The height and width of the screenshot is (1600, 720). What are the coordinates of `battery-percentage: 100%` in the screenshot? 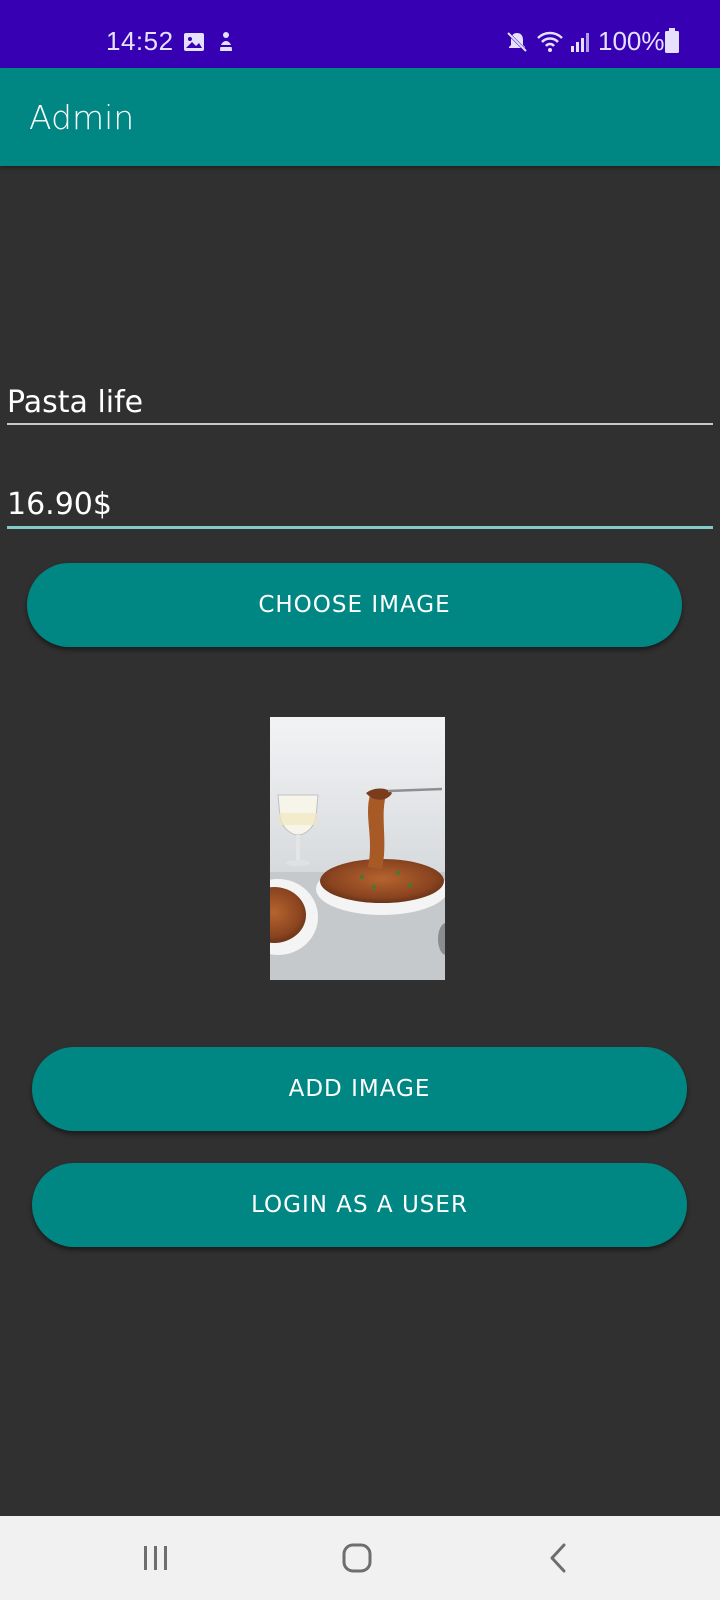 It's located at (631, 41).